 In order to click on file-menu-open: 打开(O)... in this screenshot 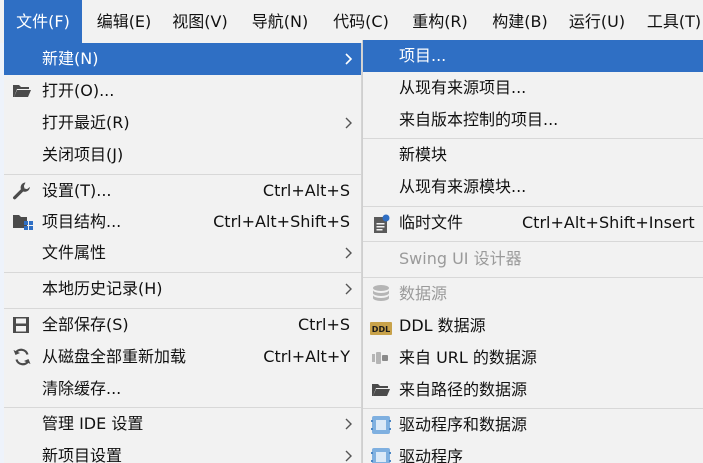, I will do `click(182, 91)`.